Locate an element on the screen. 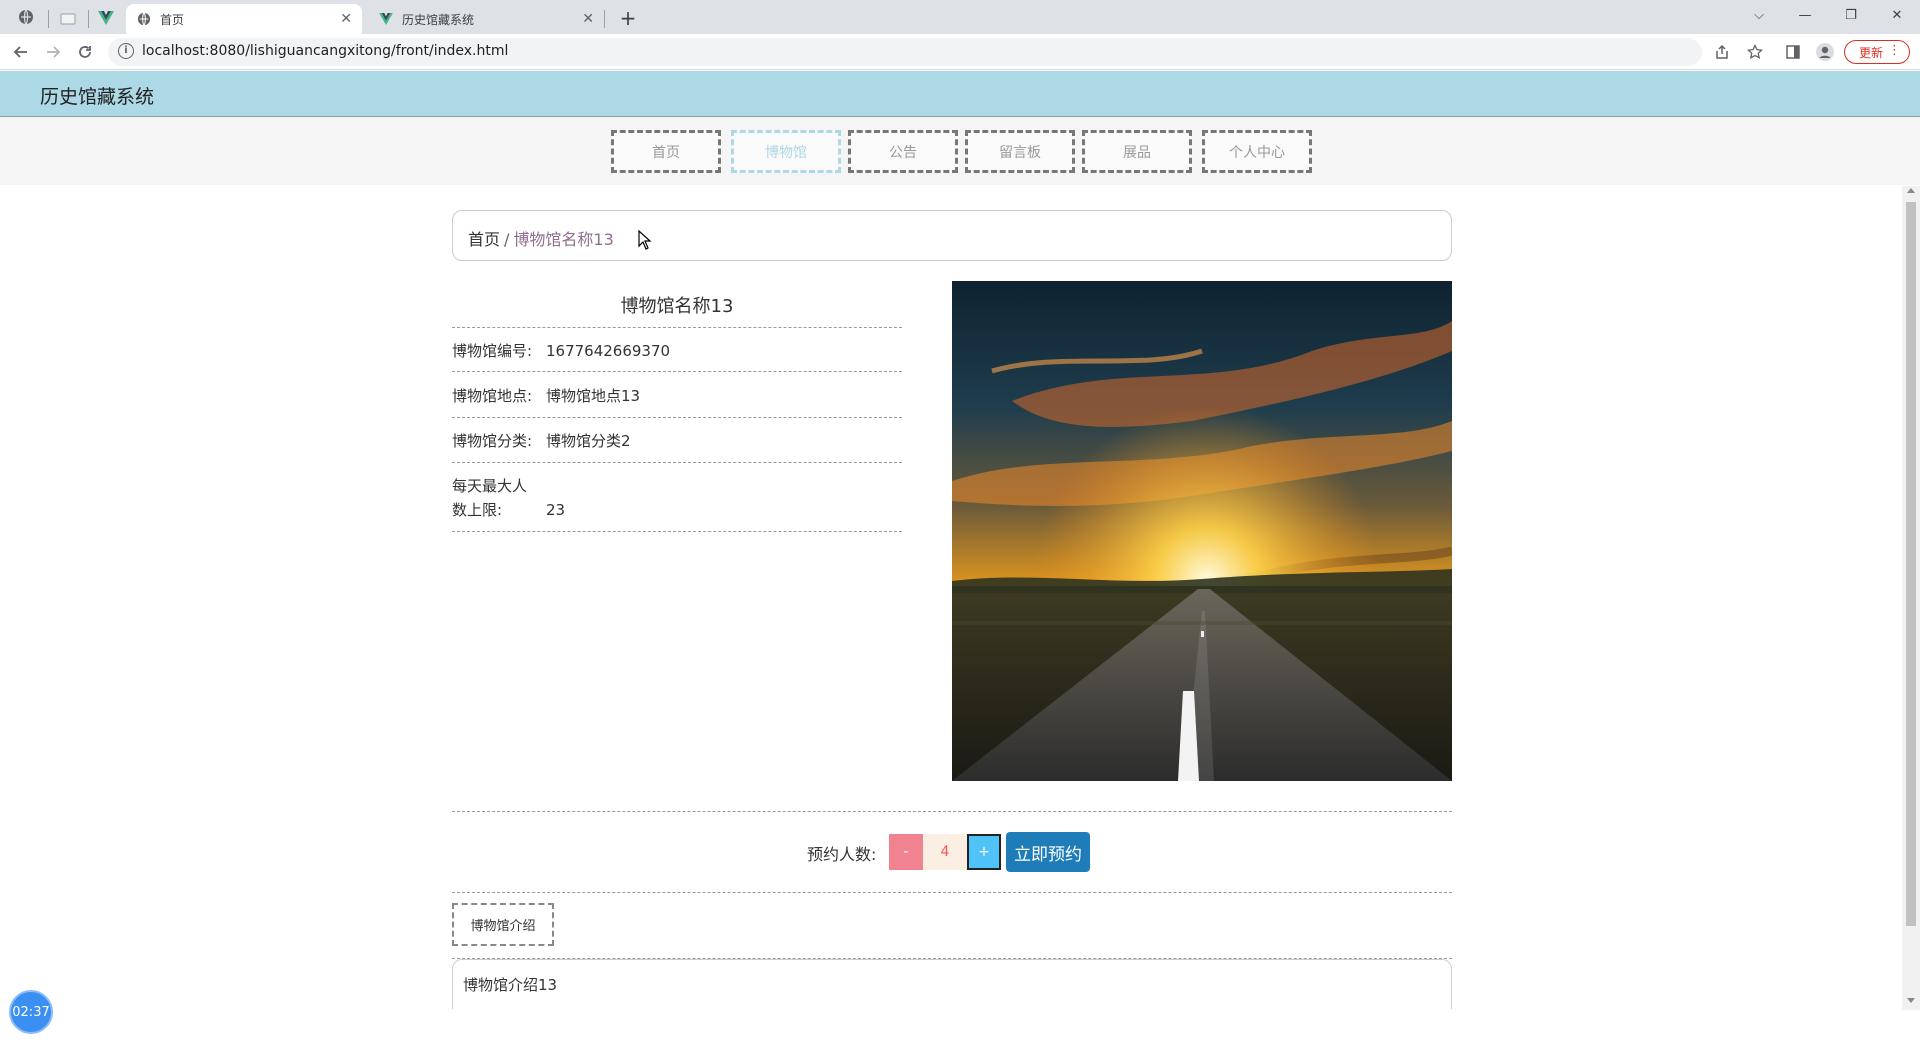 The image size is (1920, 1040). field-value: 23 is located at coordinates (556, 510).